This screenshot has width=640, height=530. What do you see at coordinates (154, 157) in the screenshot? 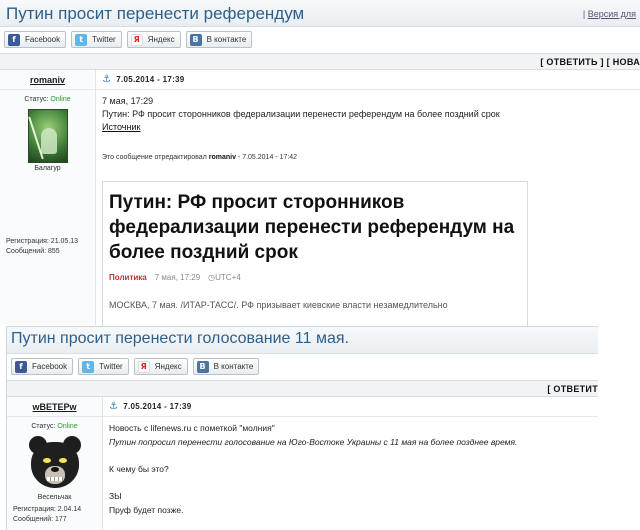
I see `edit-prefix: Это сообщение отредактировал` at bounding box center [154, 157].